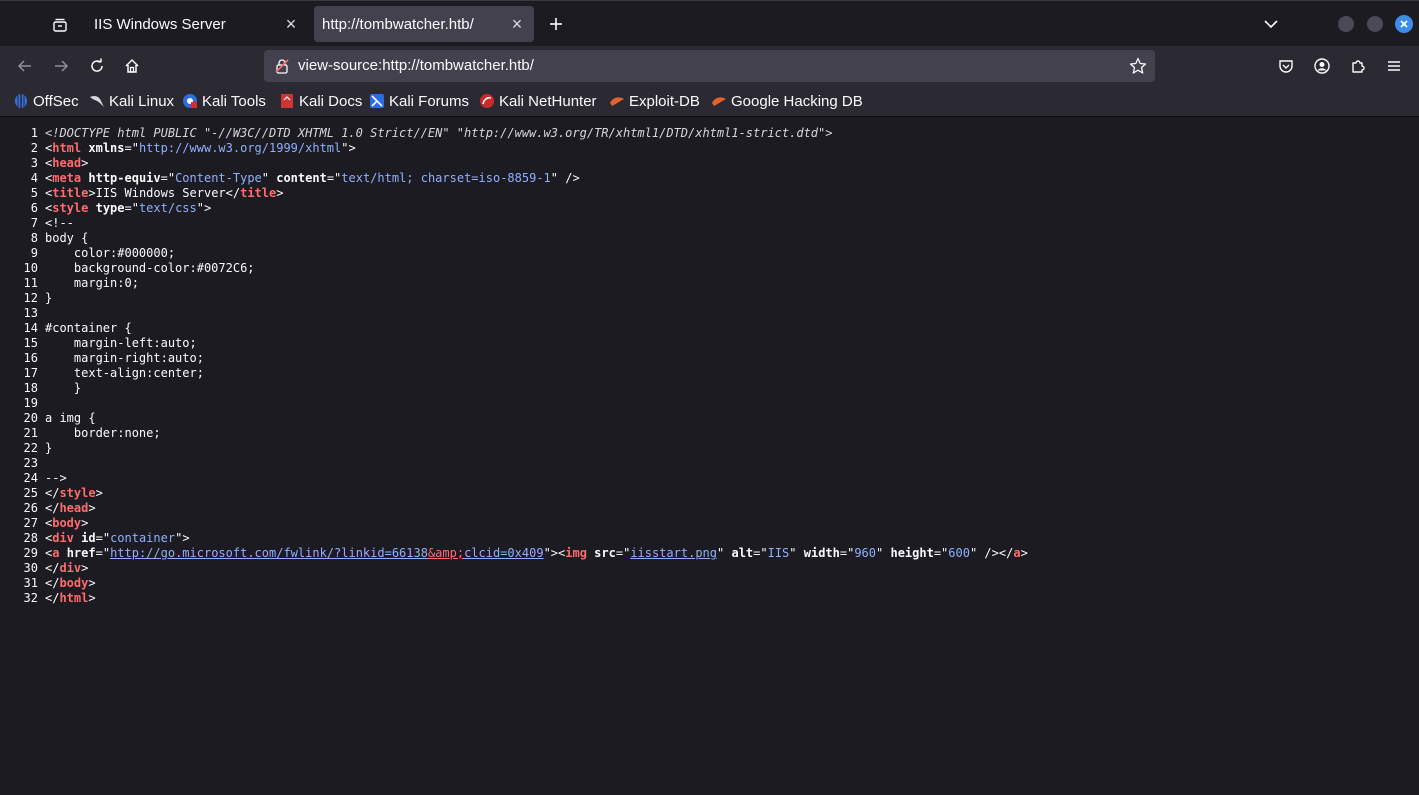 Image resolution: width=1419 pixels, height=795 pixels. Describe the element at coordinates (110, 343) in the screenshot. I see `source-line: 15 margin-left:auto;` at that location.